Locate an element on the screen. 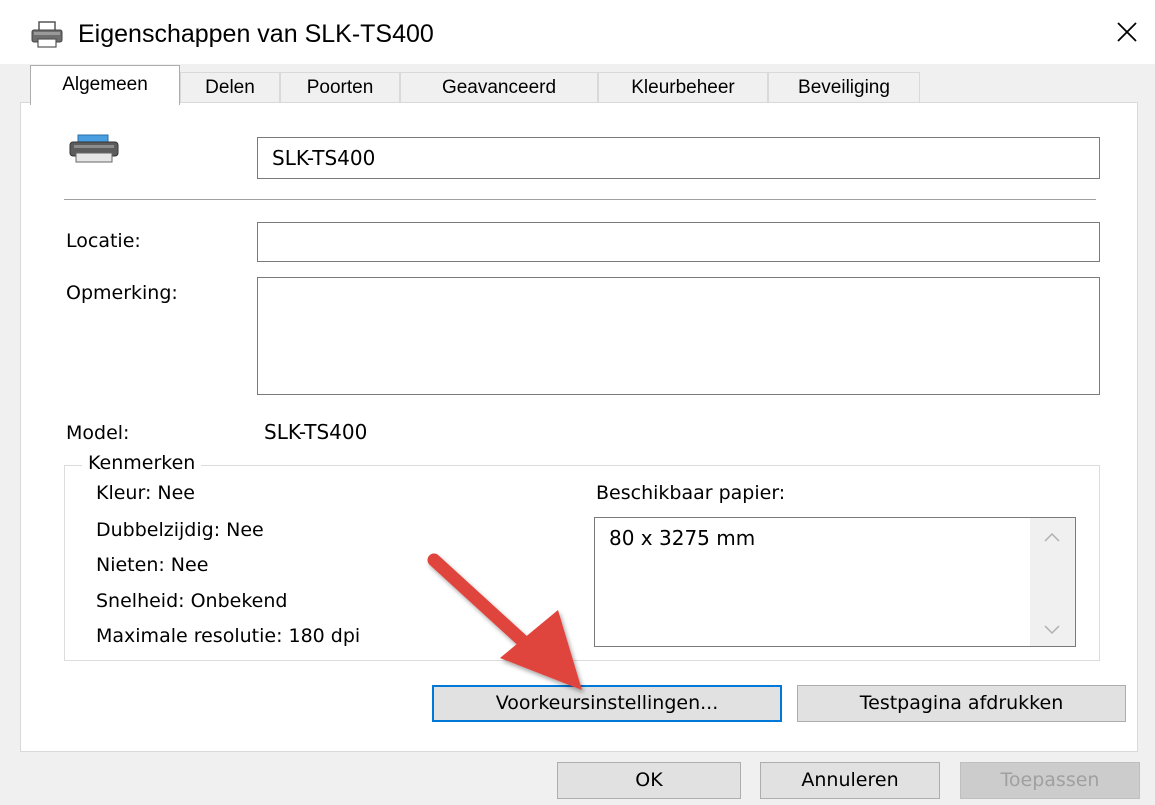 Image resolution: width=1155 pixels, height=805 pixels. cancel-button: Annuleren is located at coordinates (850, 780).